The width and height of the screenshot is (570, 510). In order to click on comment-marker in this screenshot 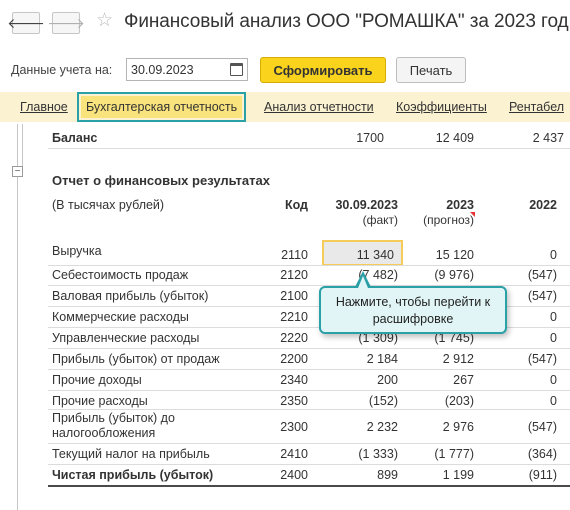, I will do `click(472, 214)`.